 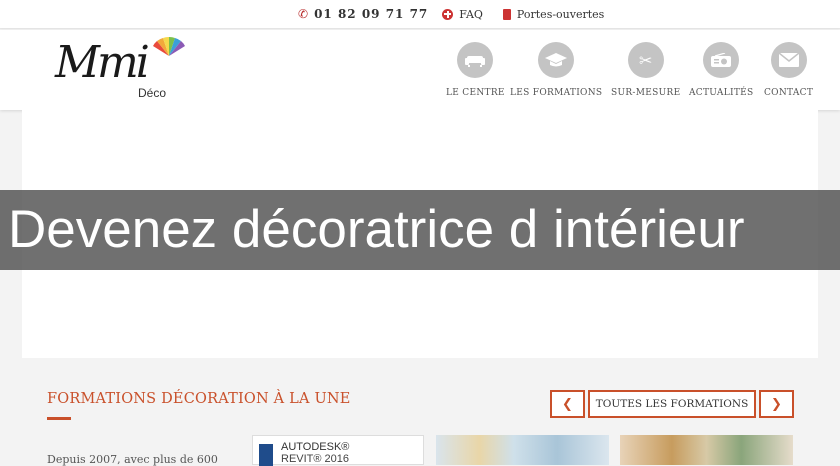 I want to click on chevron-left-icon: ❮, so click(x=567, y=404).